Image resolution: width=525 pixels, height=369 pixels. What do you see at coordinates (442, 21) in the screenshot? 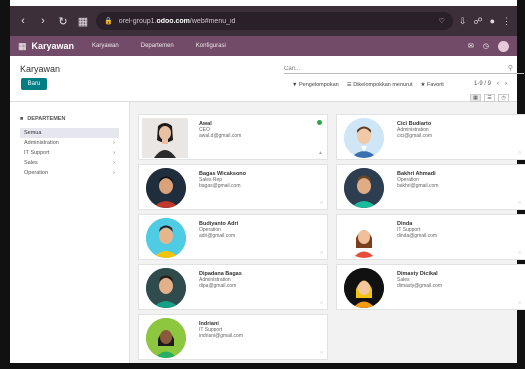
I see `bookmark-icon: ♡` at bounding box center [442, 21].